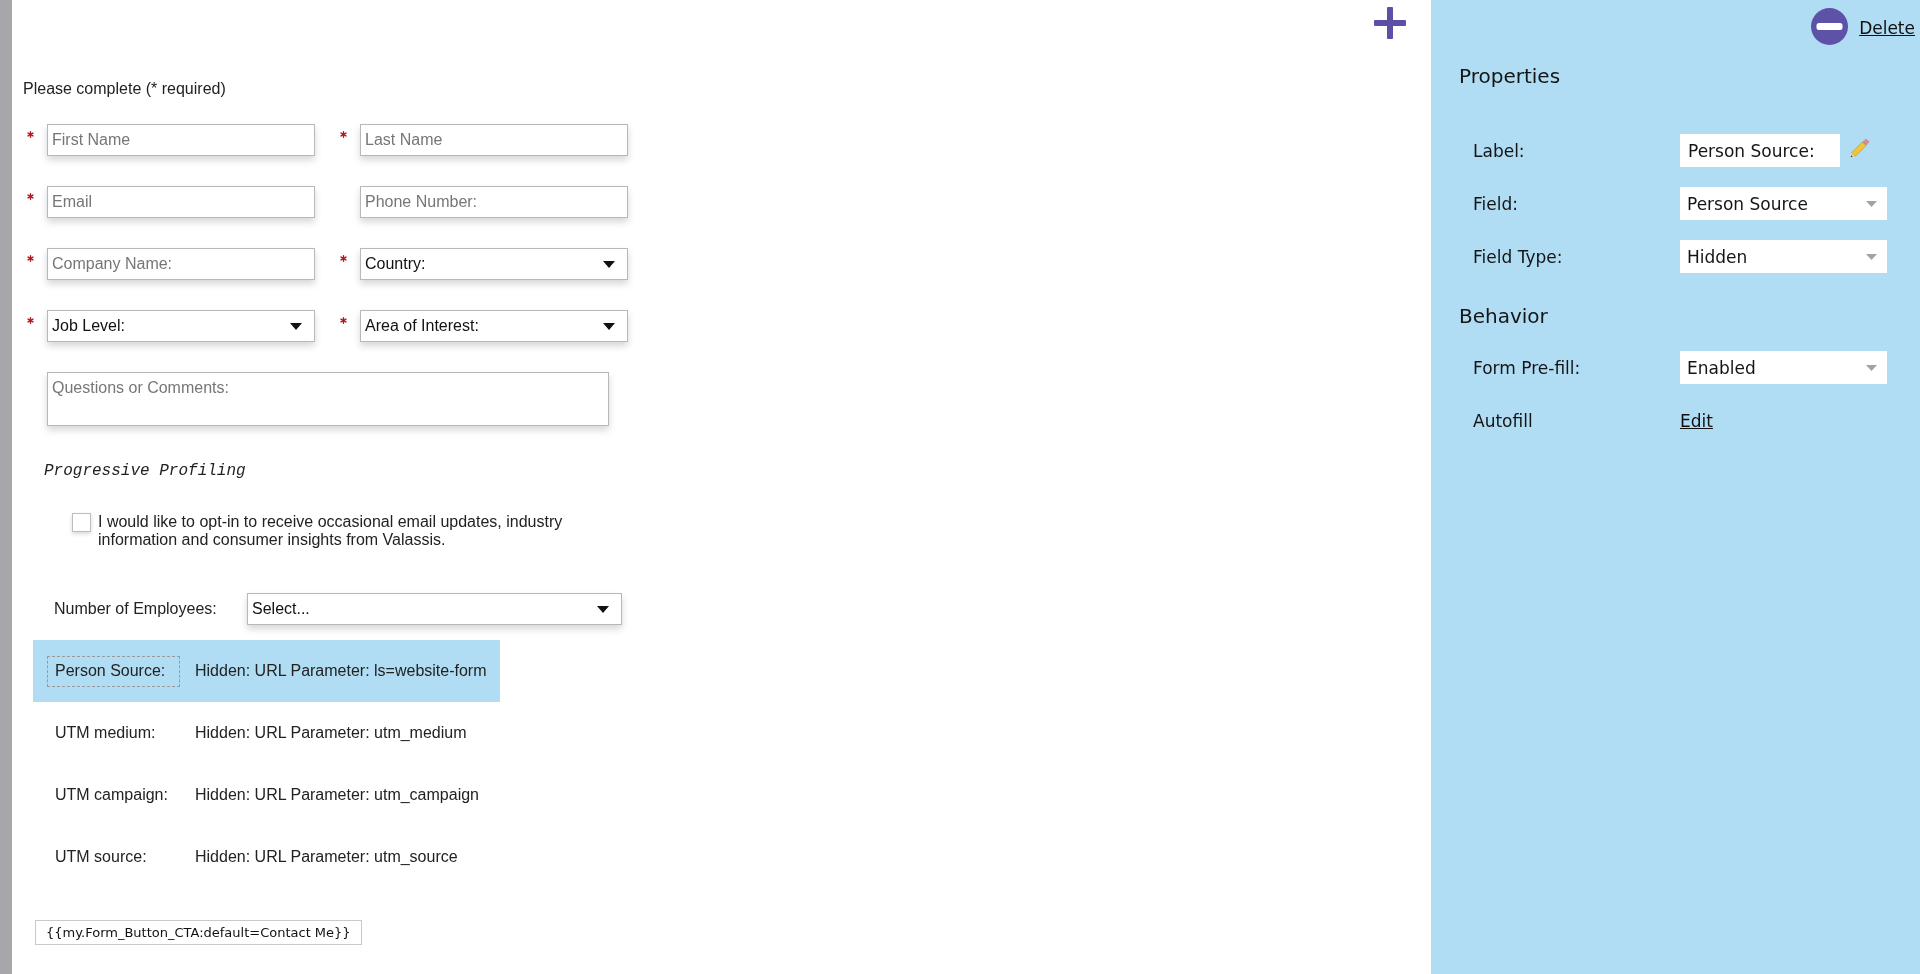  What do you see at coordinates (1496, 203) in the screenshot?
I see `property-label: Field:` at bounding box center [1496, 203].